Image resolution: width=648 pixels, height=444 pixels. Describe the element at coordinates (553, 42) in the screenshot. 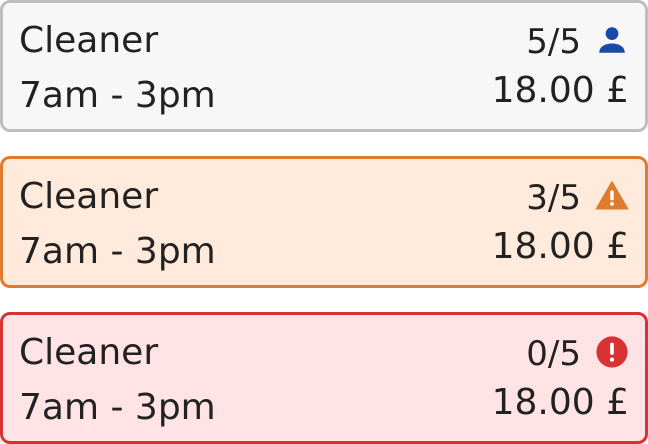

I see `shift-filled-count: 5/5` at that location.